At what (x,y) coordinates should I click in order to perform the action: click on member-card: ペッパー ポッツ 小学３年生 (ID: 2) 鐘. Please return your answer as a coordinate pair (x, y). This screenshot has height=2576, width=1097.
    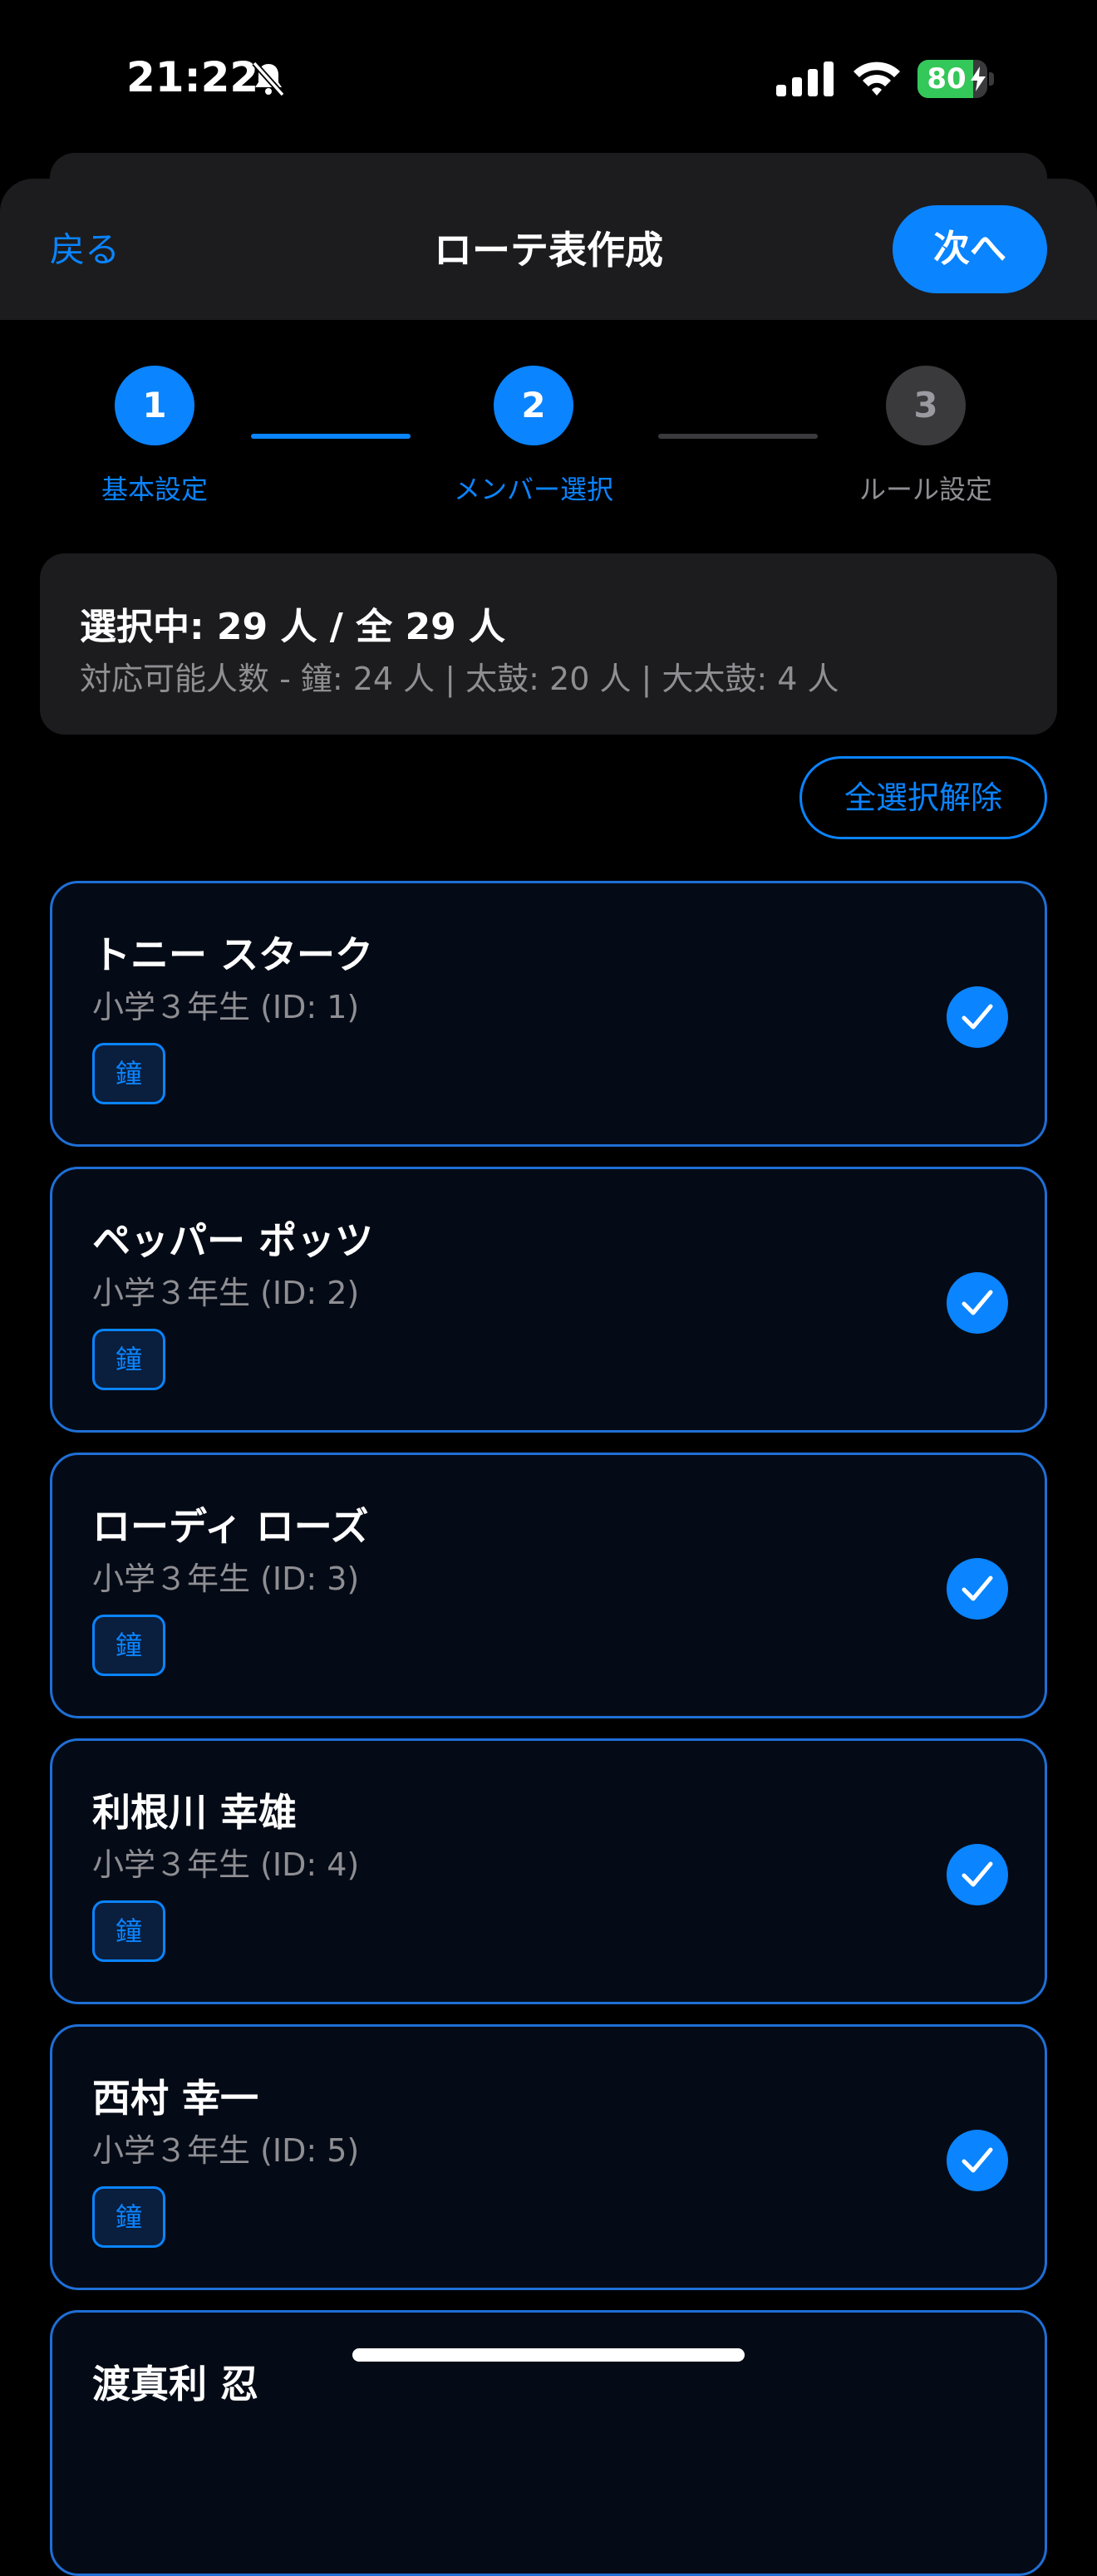
    Looking at the image, I should click on (548, 1300).